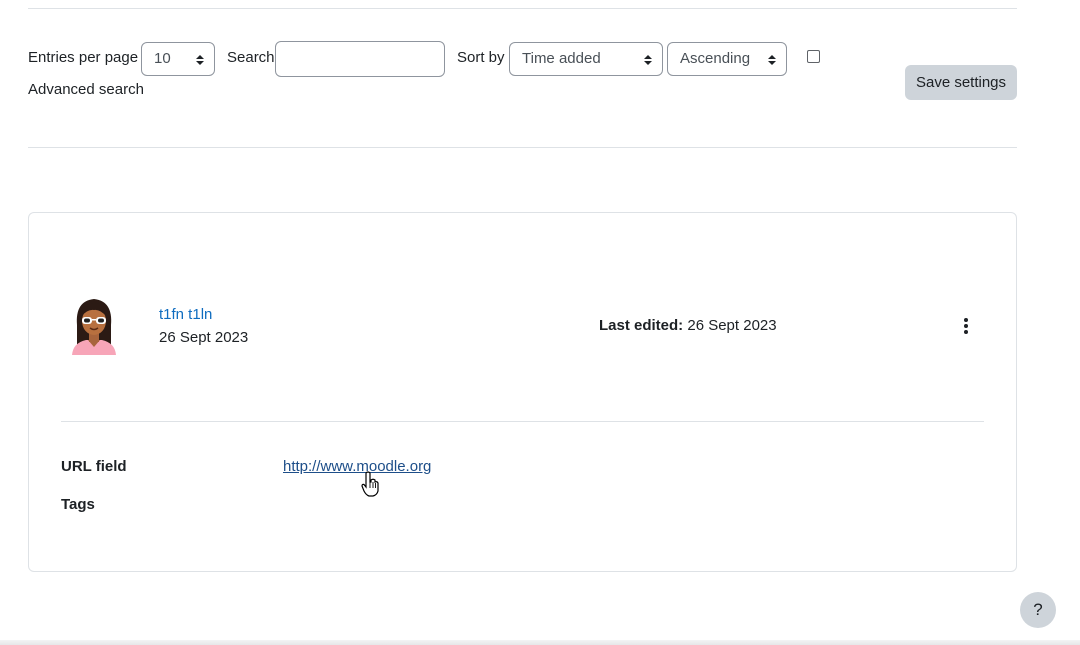 This screenshot has height=645, width=1080. I want to click on entry-actions-menu, so click(966, 326).